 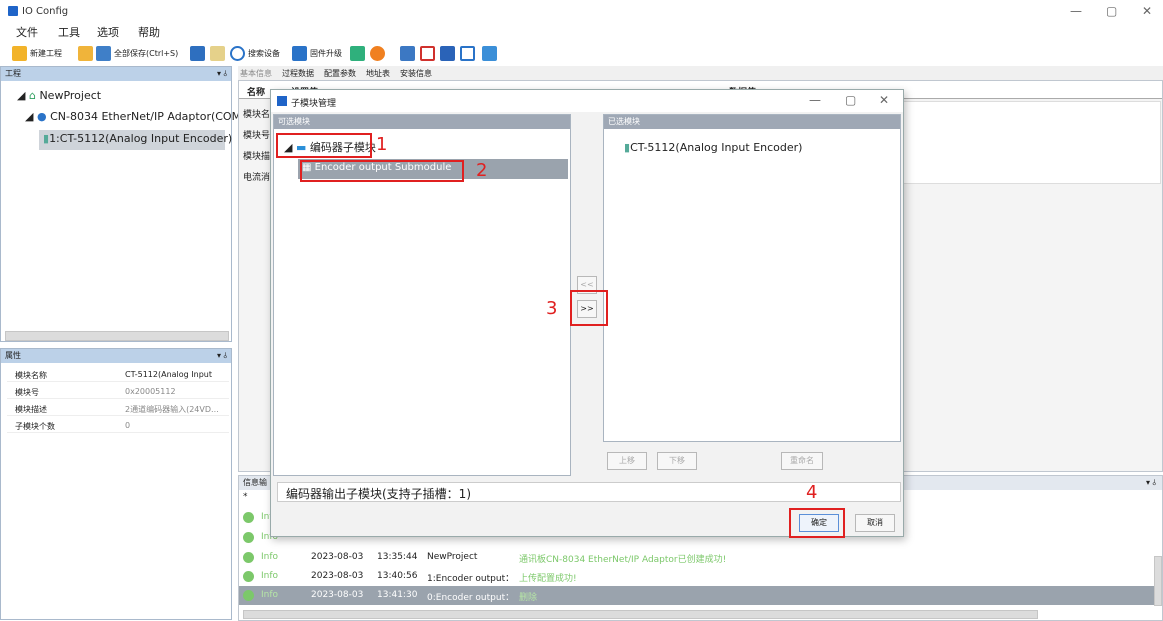 I want to click on property-row: 子模块个数 0, so click(x=118, y=426).